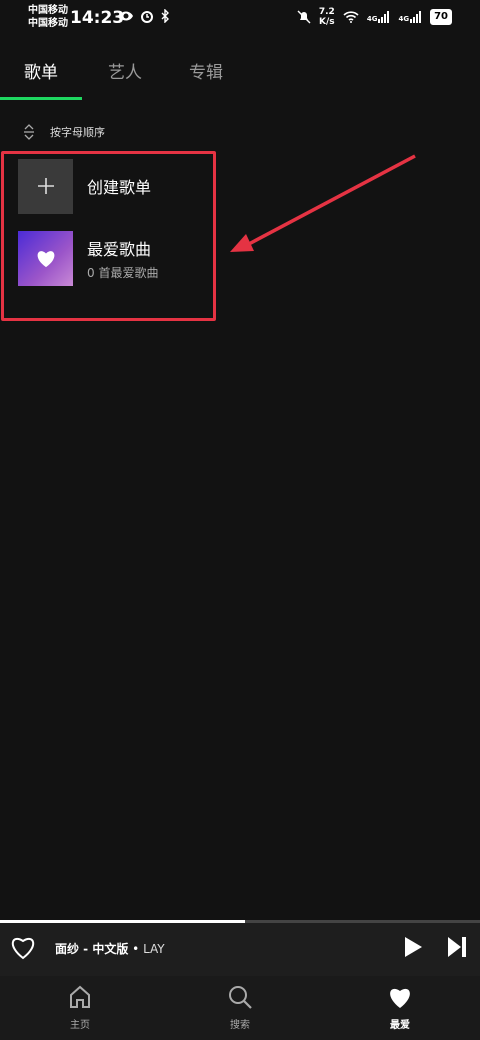 This screenshot has width=480, height=1040. What do you see at coordinates (457, 947) in the screenshot?
I see `skip-next-icon` at bounding box center [457, 947].